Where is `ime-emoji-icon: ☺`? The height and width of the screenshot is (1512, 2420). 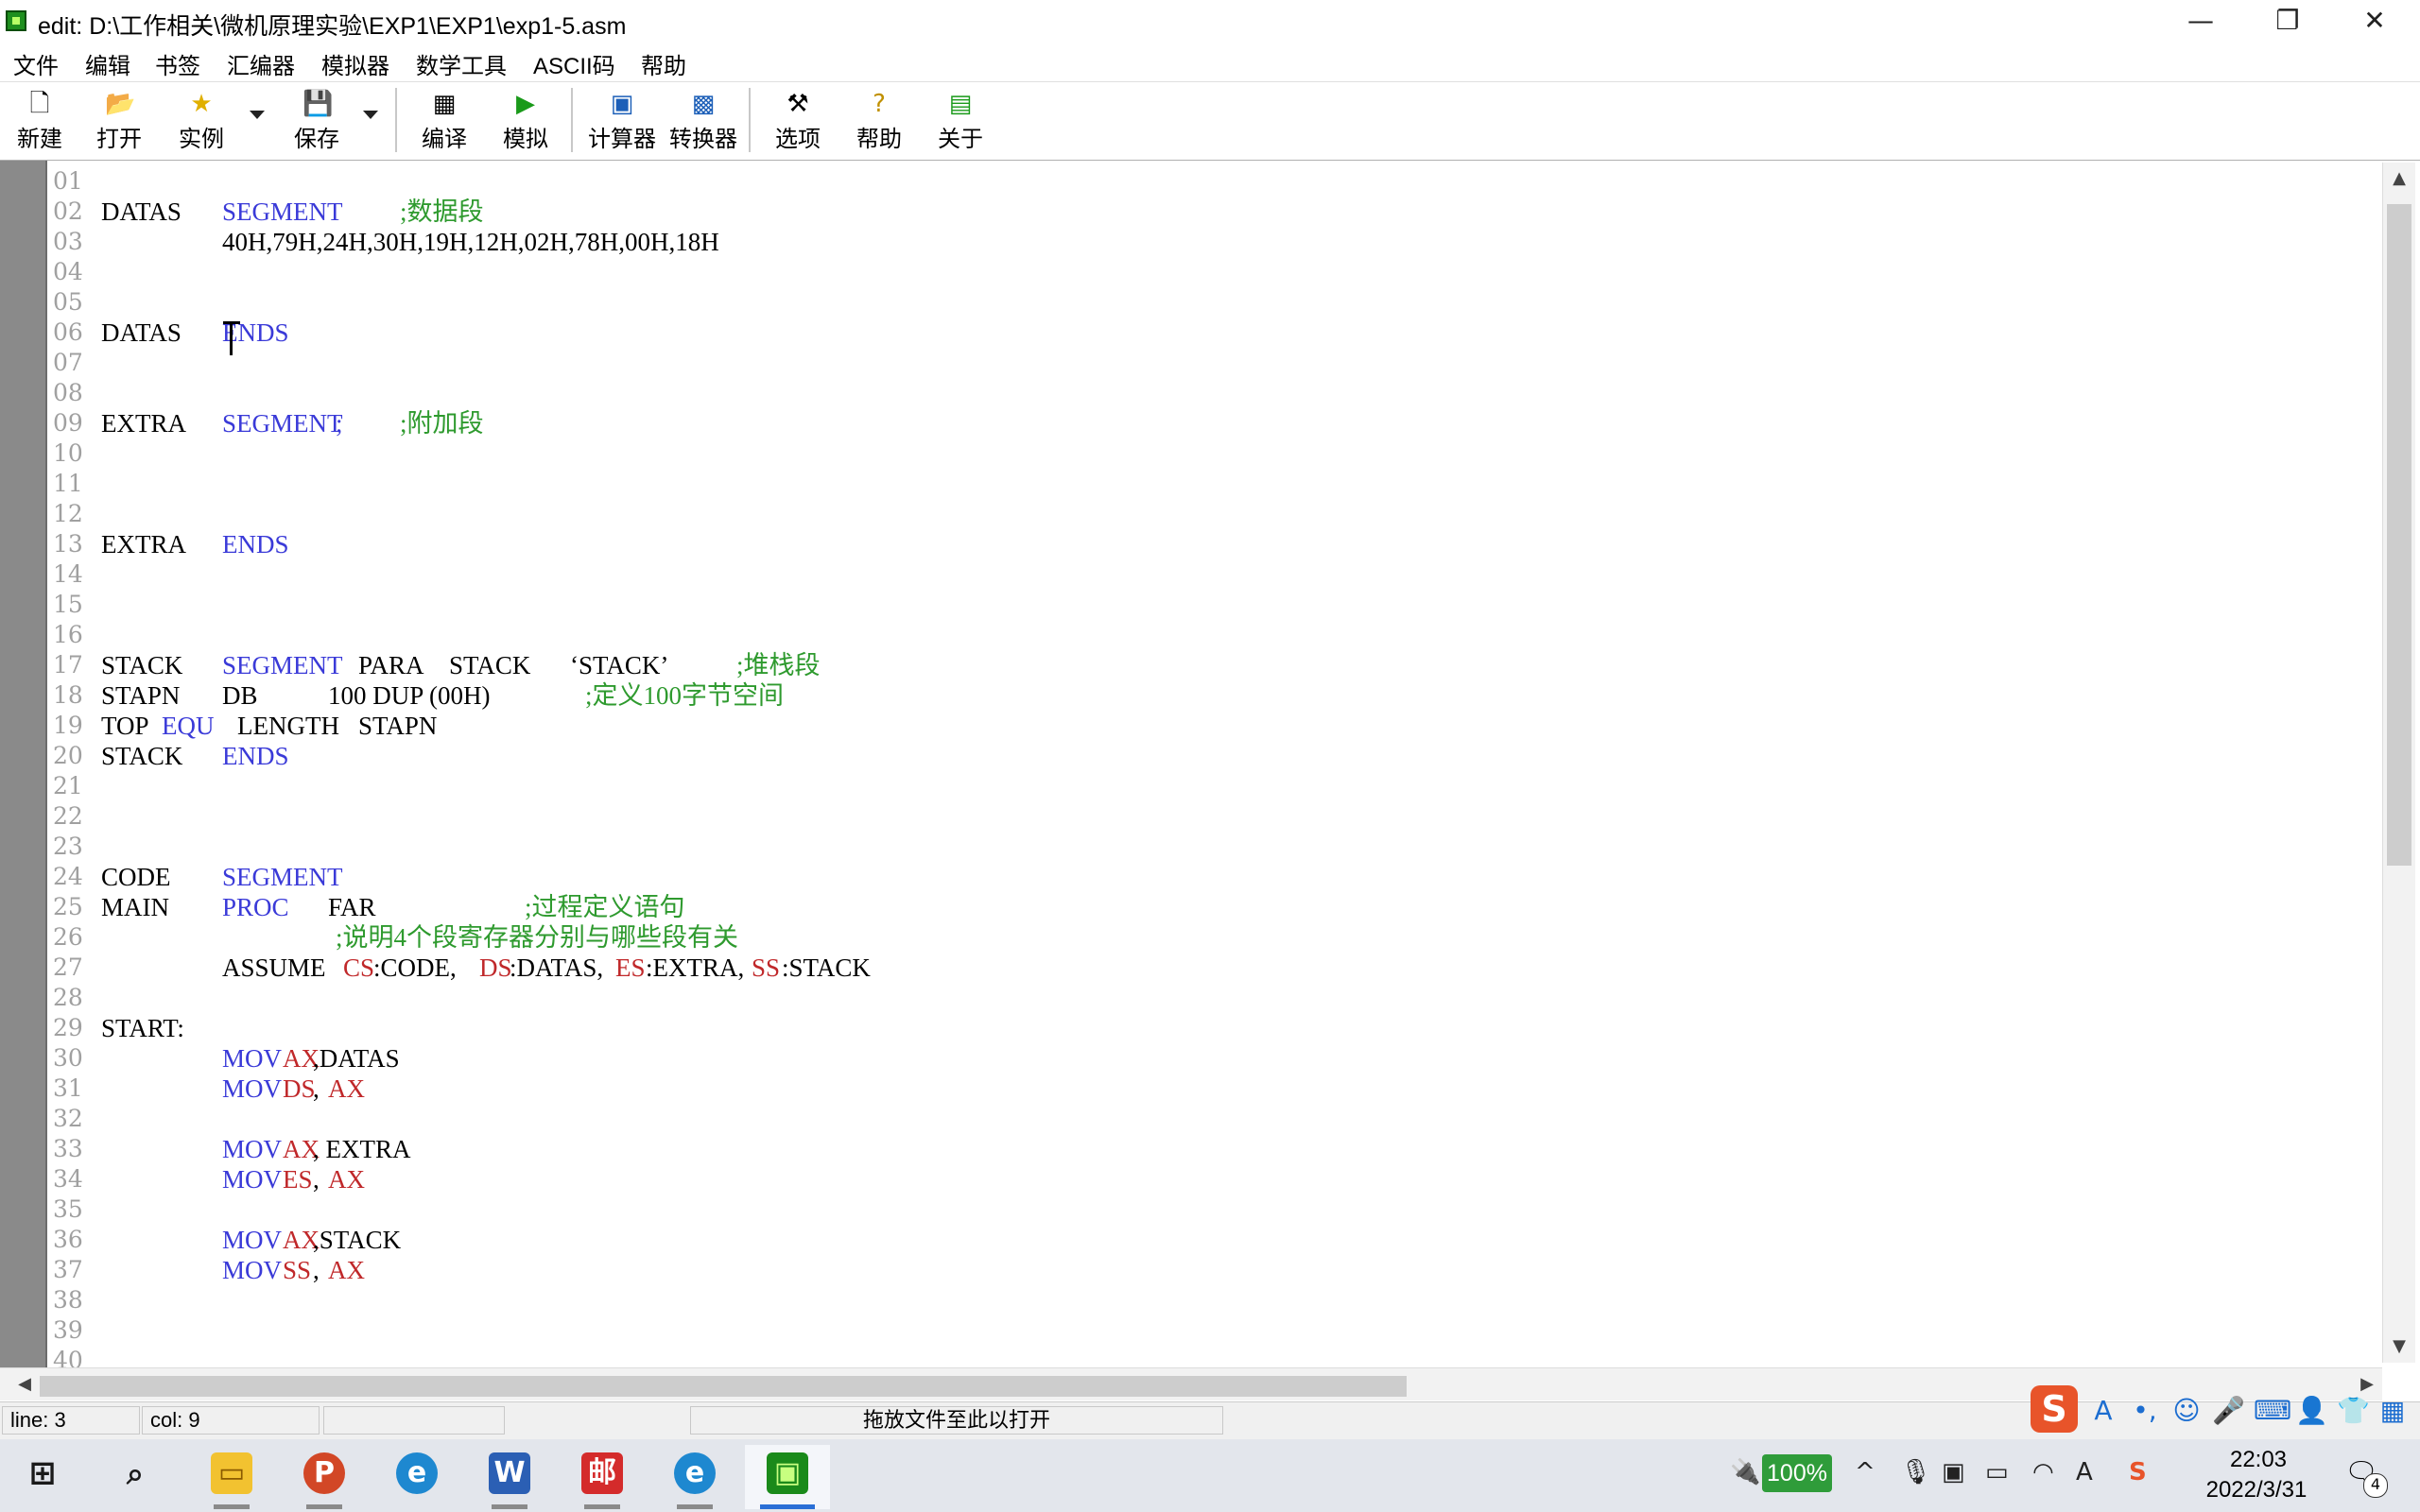
ime-emoji-icon: ☺ is located at coordinates (2186, 1411).